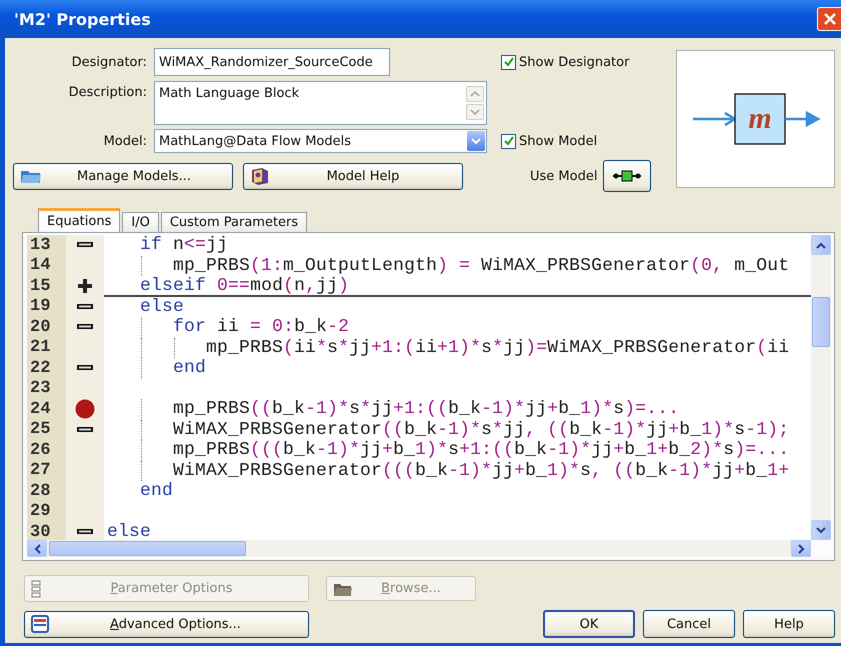 This screenshot has height=646, width=841. I want to click on designator-field: WiMAX_Randomizer_SourceCode, so click(272, 62).